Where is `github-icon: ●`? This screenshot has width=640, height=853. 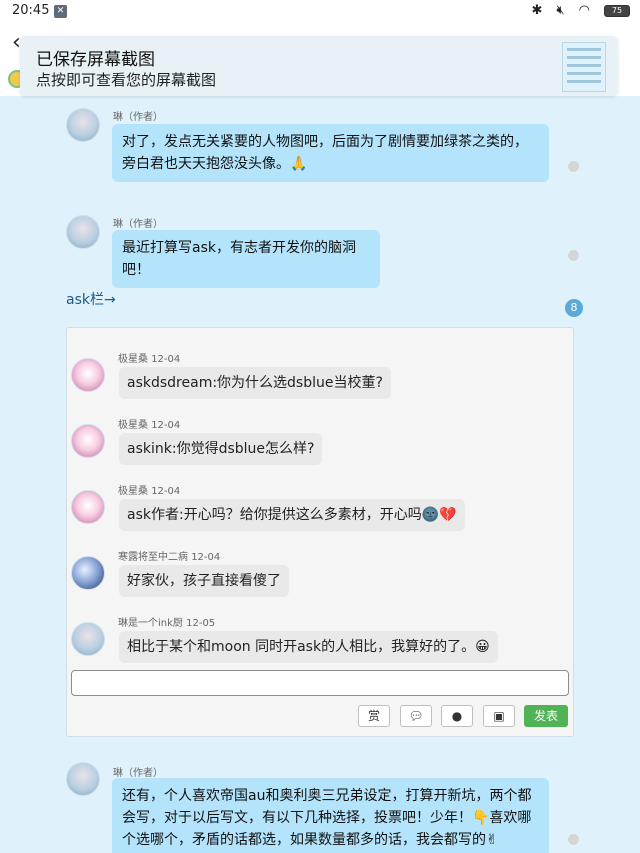 github-icon: ● is located at coordinates (457, 716).